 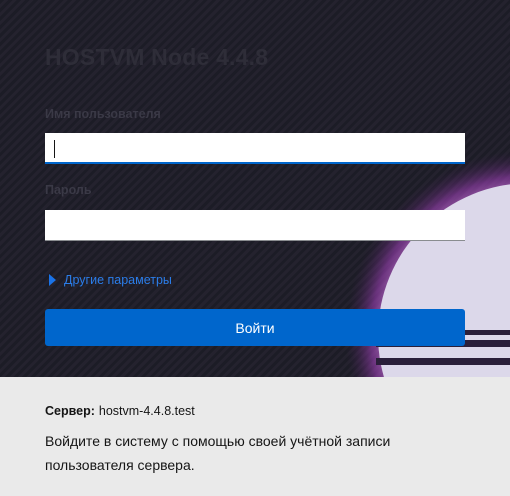 What do you see at coordinates (70, 411) in the screenshot?
I see `server-key: Сервер:` at bounding box center [70, 411].